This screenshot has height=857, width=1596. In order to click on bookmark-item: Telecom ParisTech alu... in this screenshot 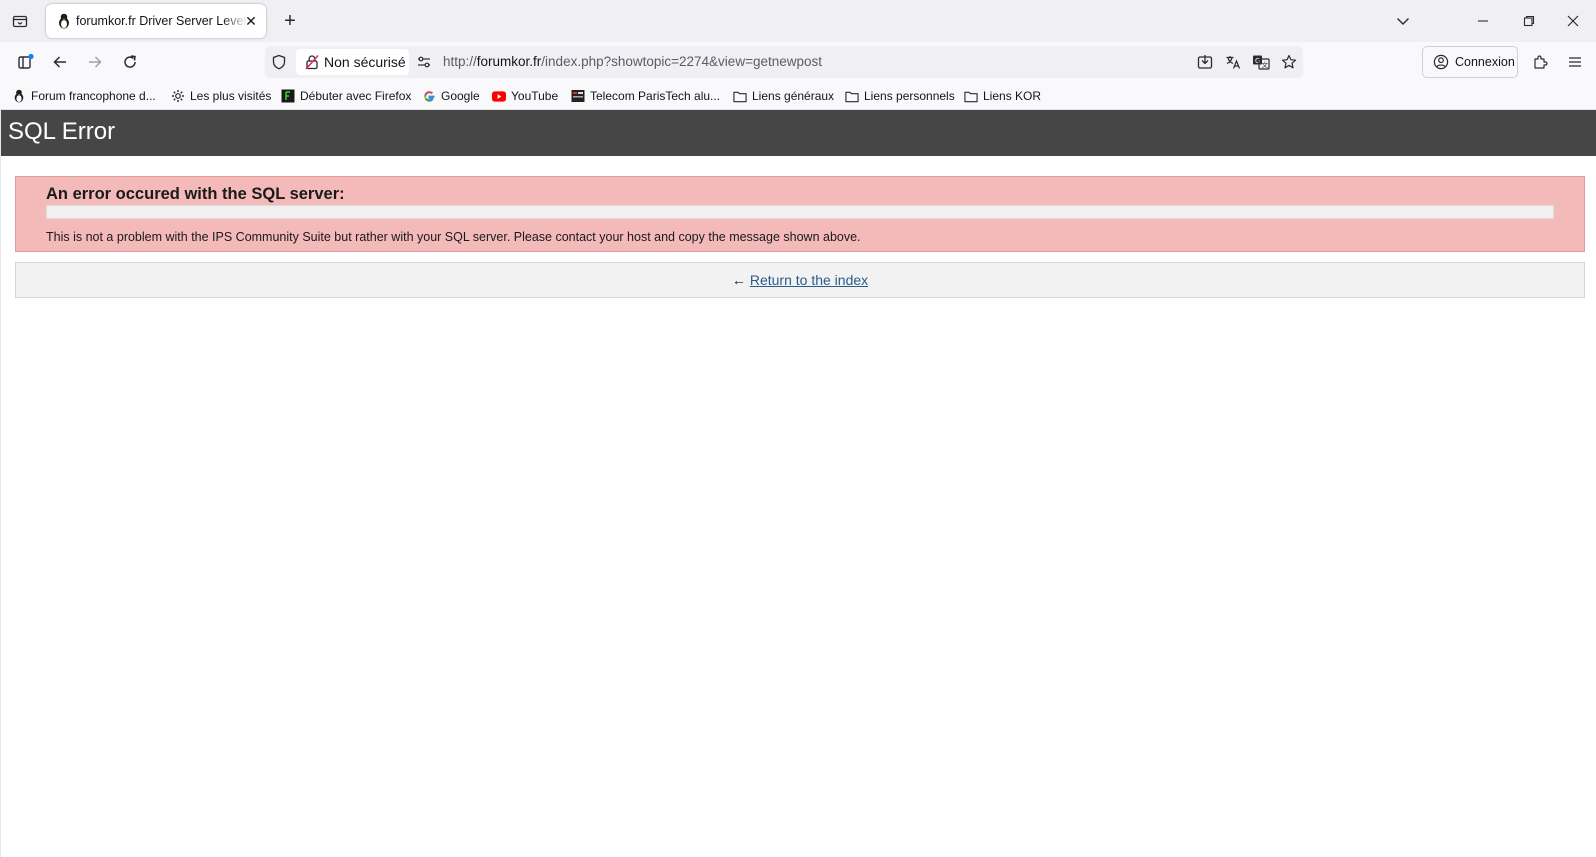, I will do `click(645, 96)`.